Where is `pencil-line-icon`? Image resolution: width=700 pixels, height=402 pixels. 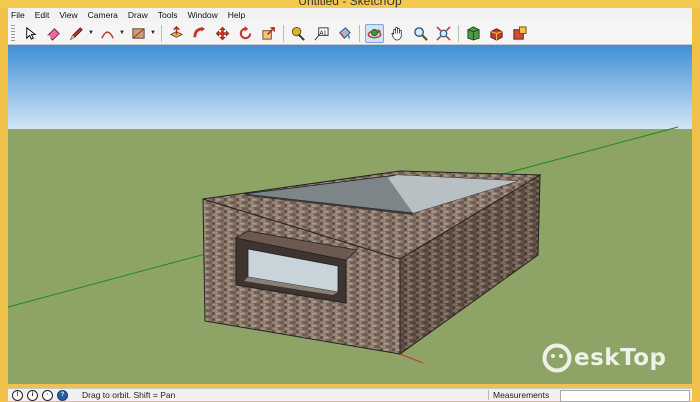 pencil-line-icon is located at coordinates (76, 33).